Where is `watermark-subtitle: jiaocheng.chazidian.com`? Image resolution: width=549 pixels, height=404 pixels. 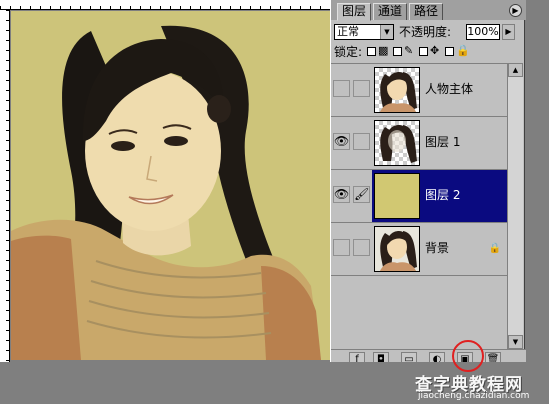
watermark-subtitle: jiaocheng.chazidian.com is located at coordinates (474, 396).